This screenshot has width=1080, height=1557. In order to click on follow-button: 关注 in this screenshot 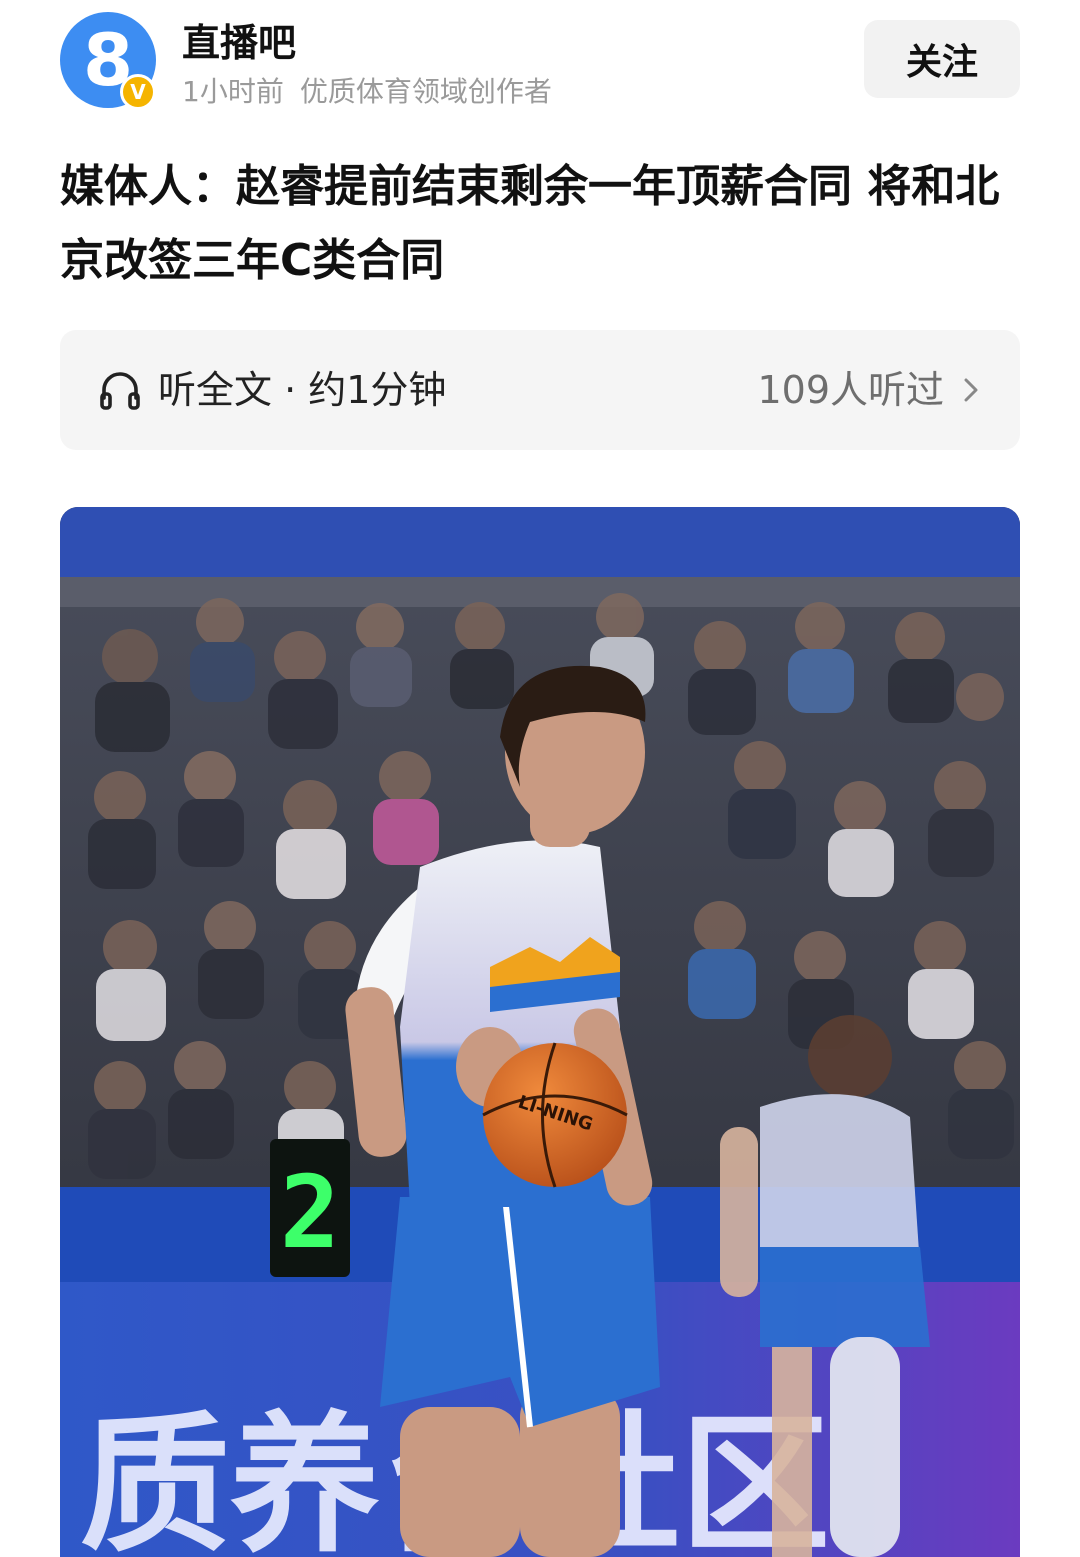, I will do `click(942, 59)`.